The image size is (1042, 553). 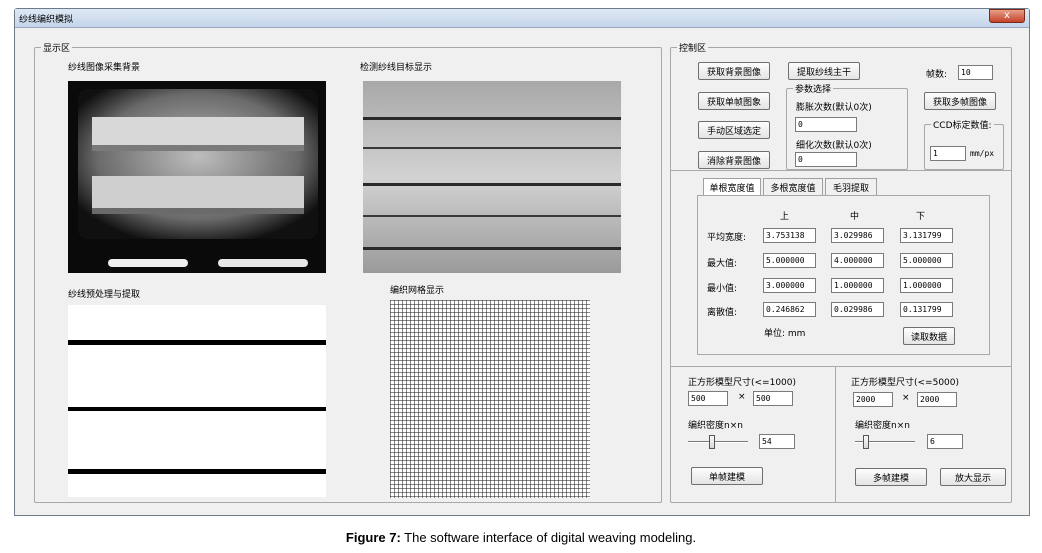 What do you see at coordinates (851, 186) in the screenshot?
I see `tab-hair-extract: 毛羽提取` at bounding box center [851, 186].